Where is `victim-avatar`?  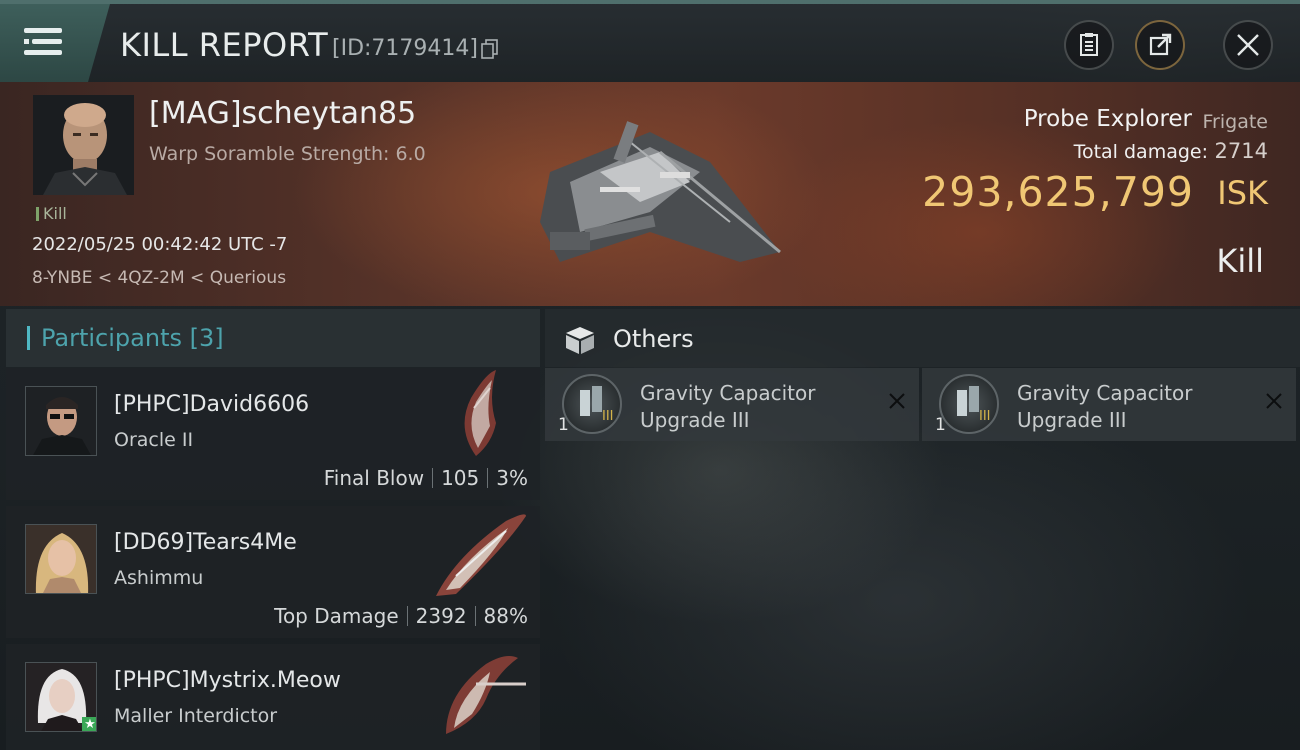
victim-avatar is located at coordinates (83, 145).